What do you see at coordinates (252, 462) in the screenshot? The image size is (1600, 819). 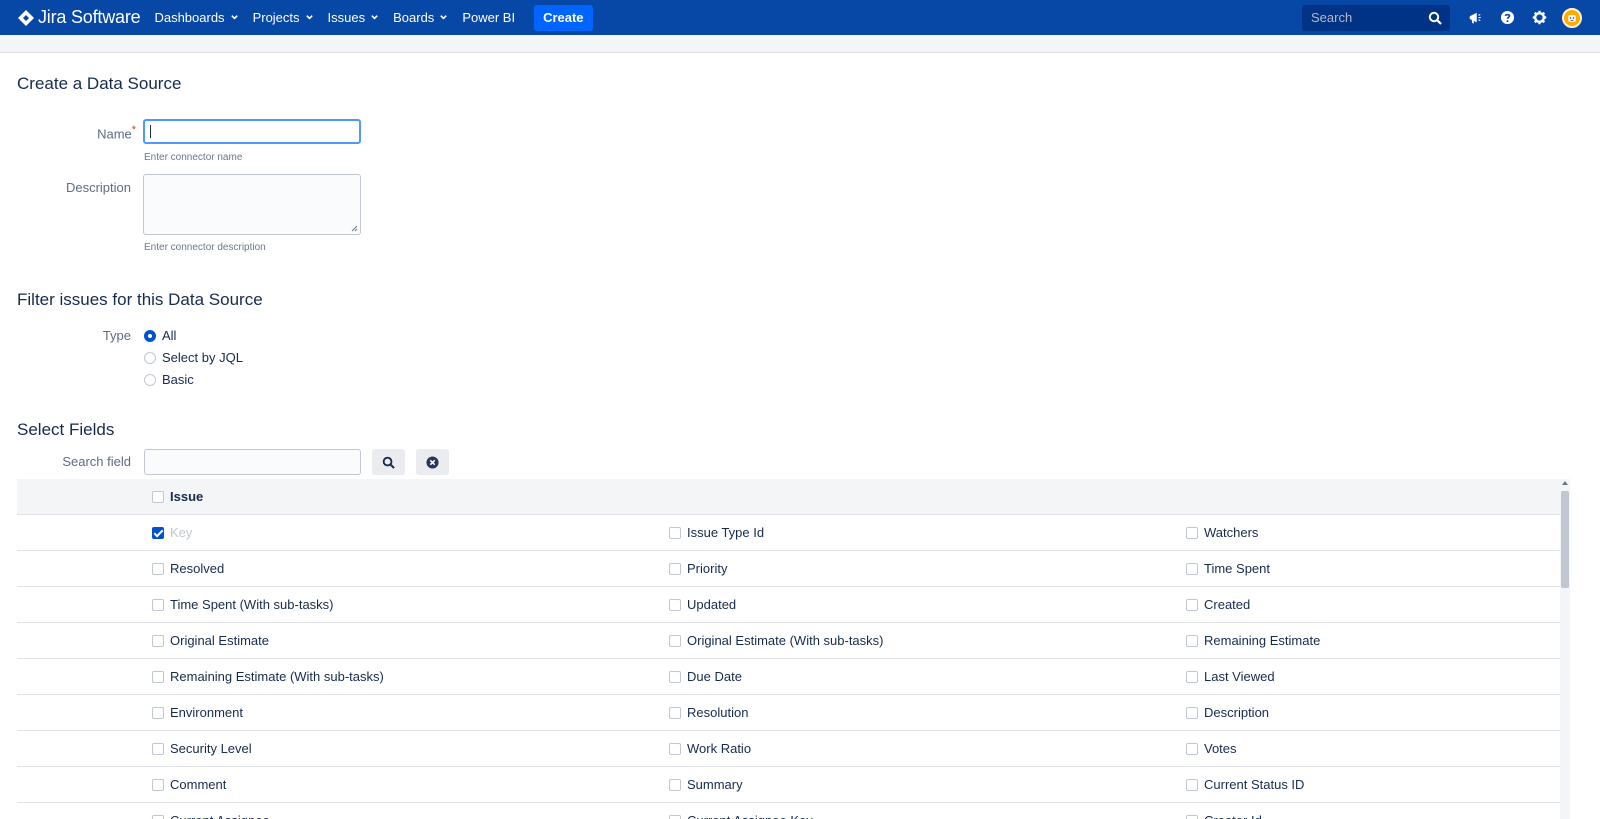 I see `field-search-input` at bounding box center [252, 462].